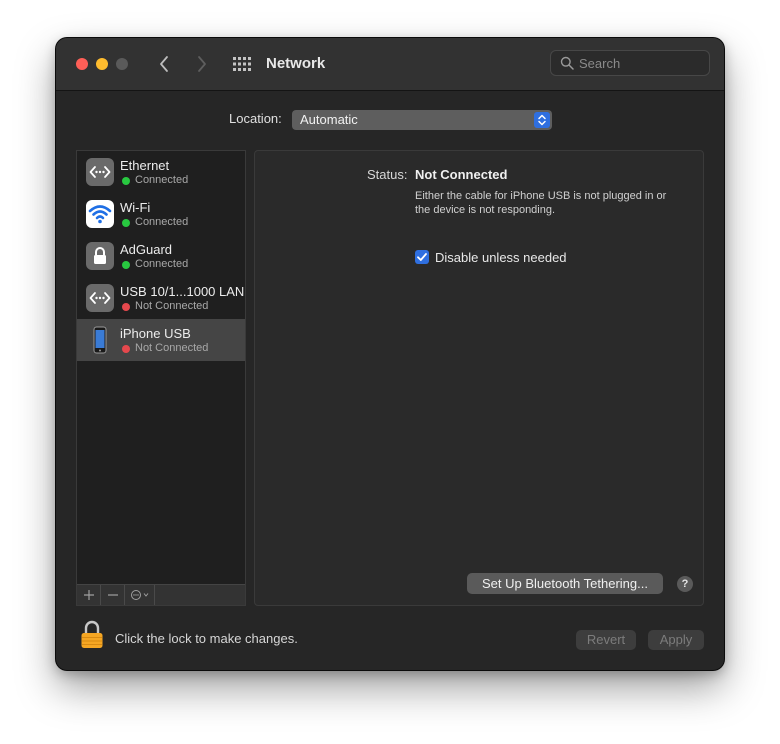 This screenshot has height=744, width=780. I want to click on service-item-ethernet: Ethernet Connected, so click(161, 172).